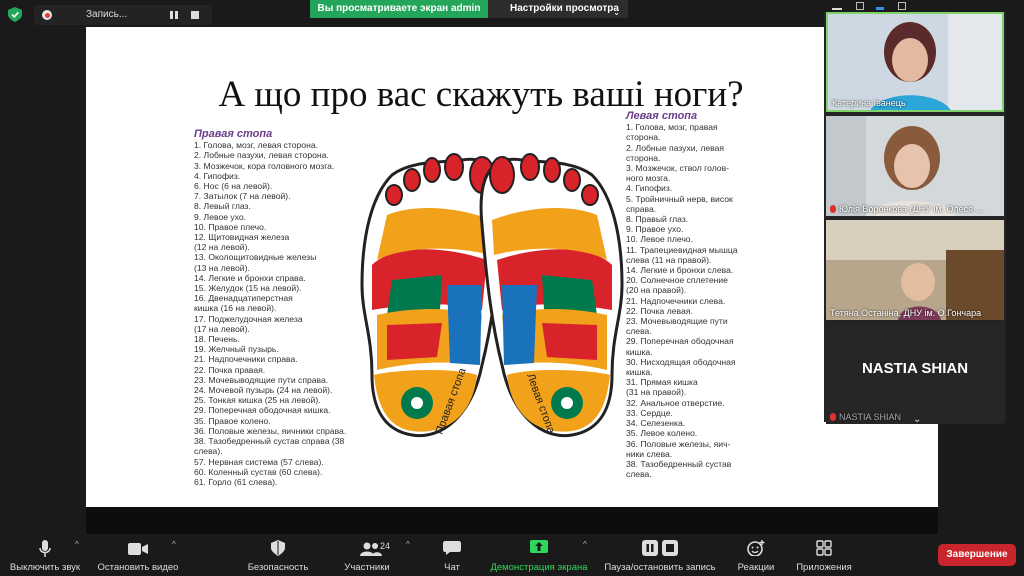 Image resolution: width=1024 pixels, height=576 pixels. Describe the element at coordinates (865, 417) in the screenshot. I see `participant-name: NASTIA SHIAN` at that location.